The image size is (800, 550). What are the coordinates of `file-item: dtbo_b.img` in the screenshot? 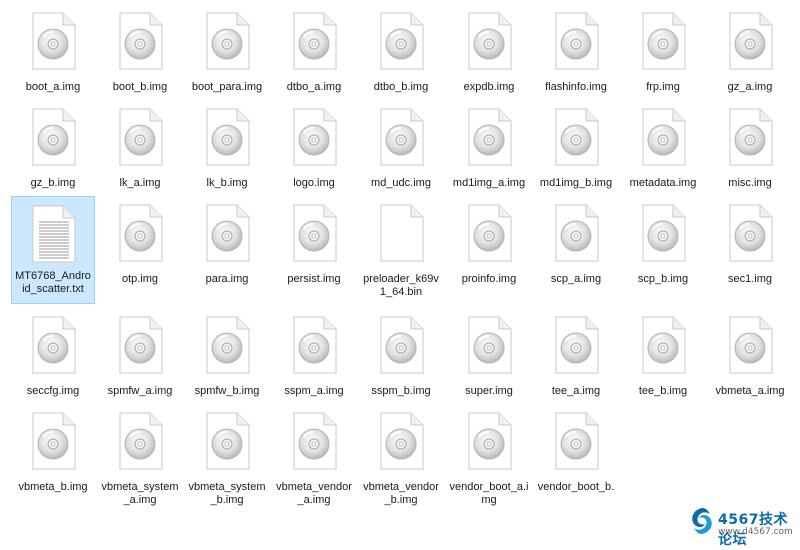 It's located at (401, 52).